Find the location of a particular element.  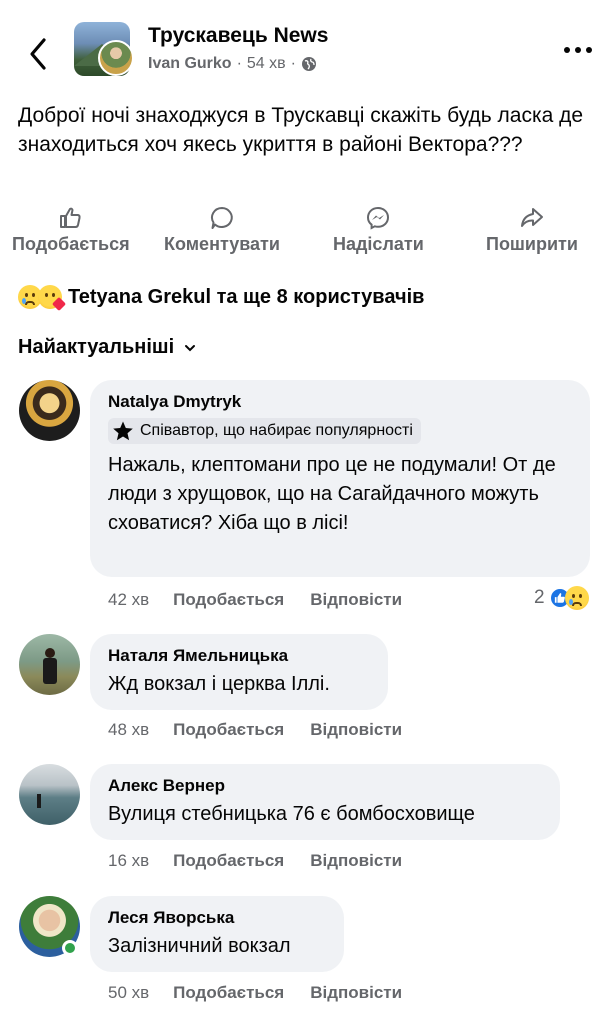

sad-reaction-icon is located at coordinates (576, 598).